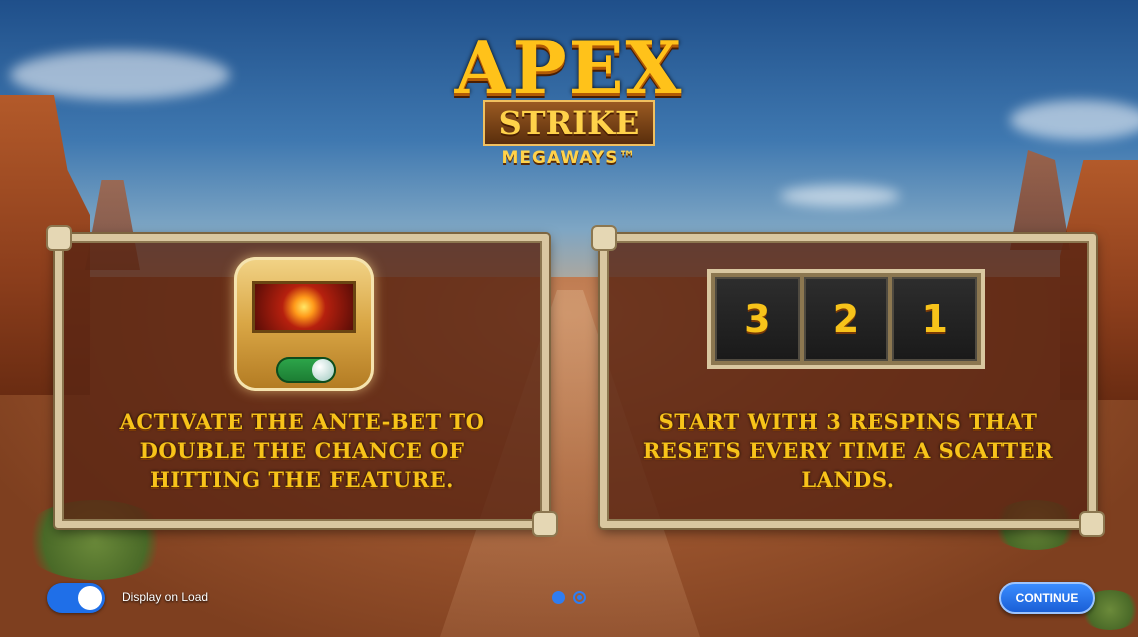 This screenshot has width=1138, height=637. What do you see at coordinates (165, 597) in the screenshot?
I see `display-on-load-label: Display on Load` at bounding box center [165, 597].